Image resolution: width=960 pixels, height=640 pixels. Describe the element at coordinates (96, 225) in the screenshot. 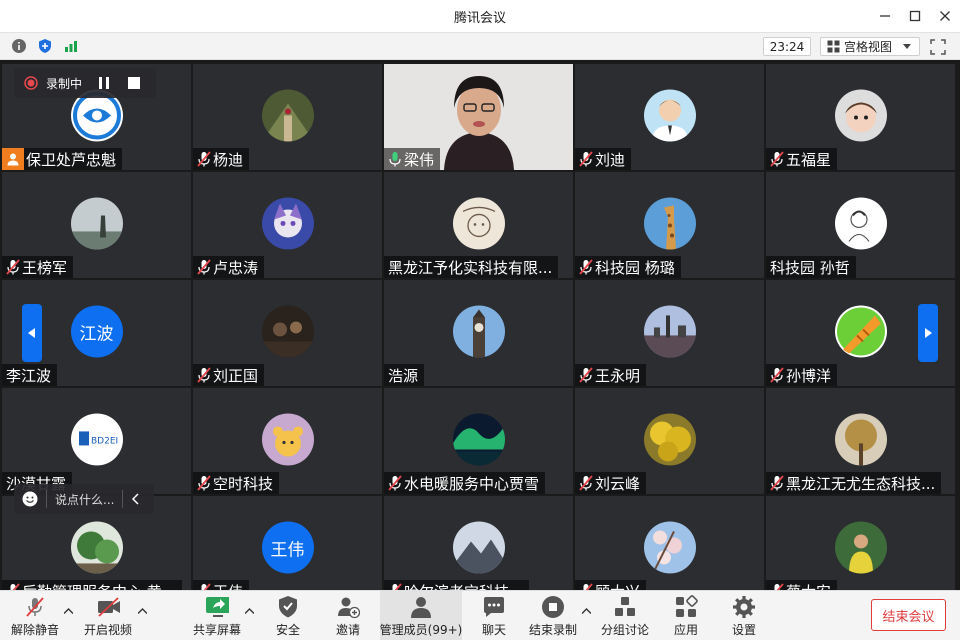

I see `participant-tile: 王榜军` at that location.